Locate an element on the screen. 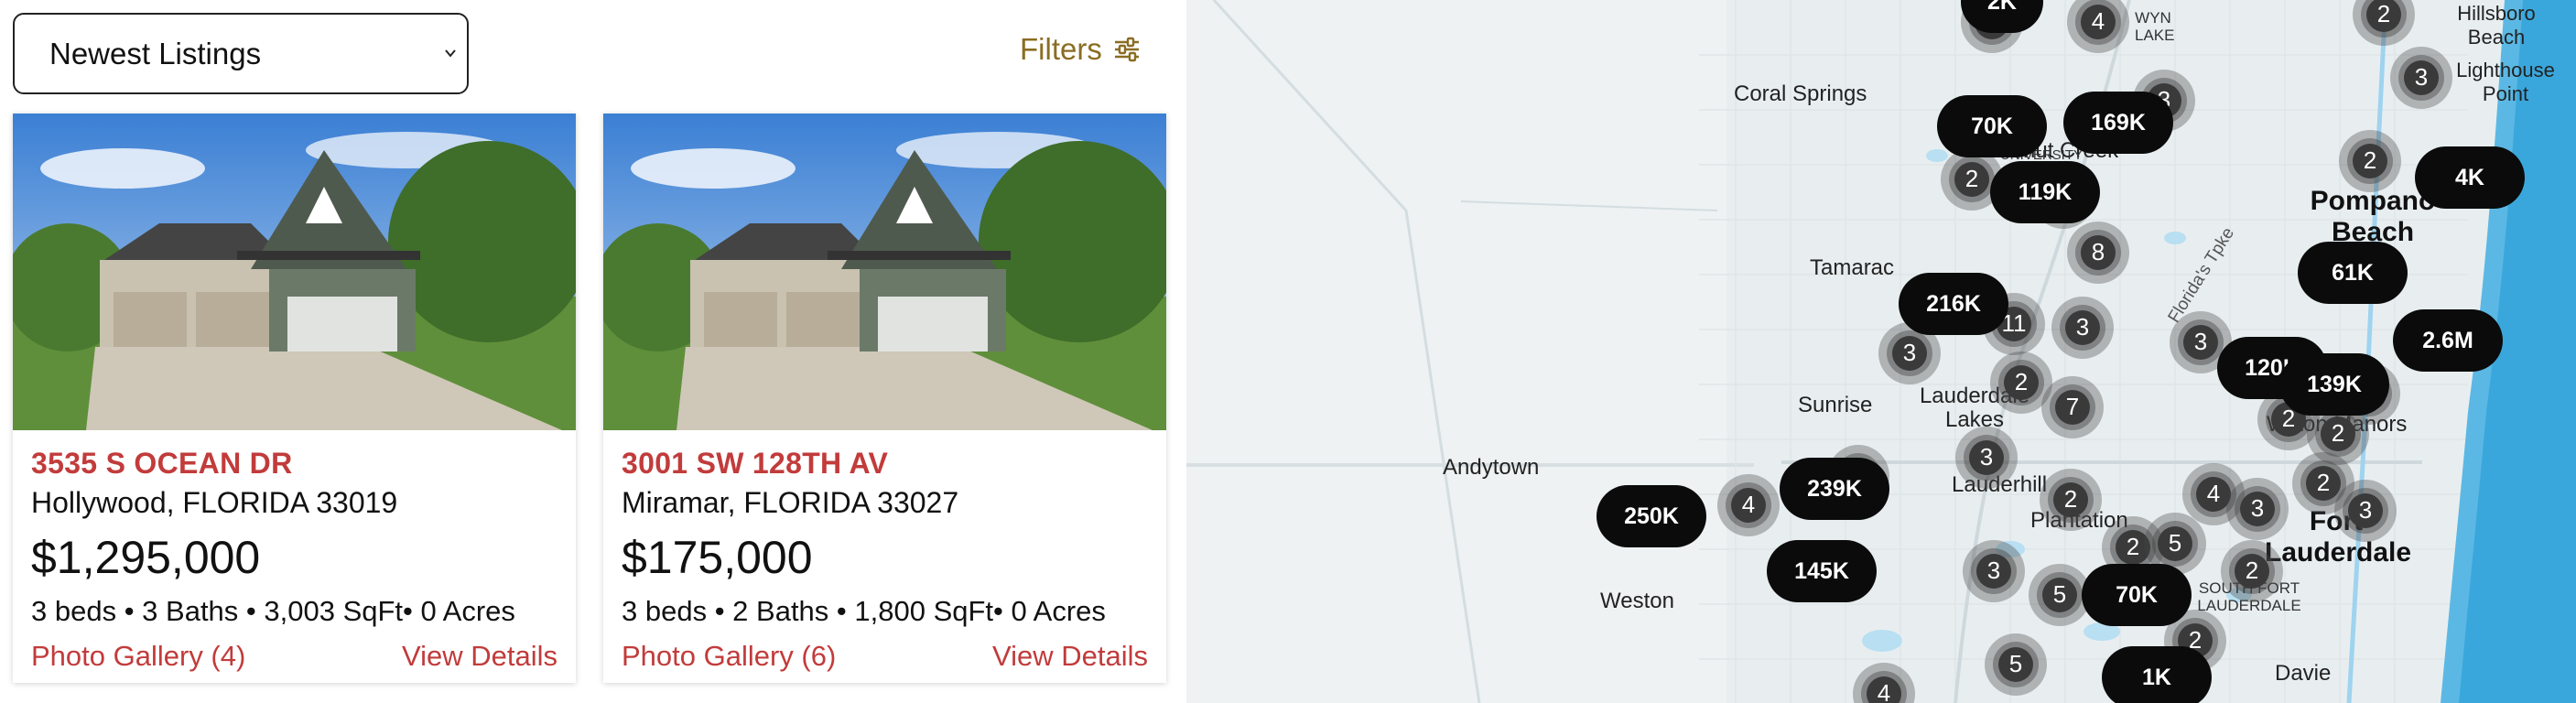 The width and height of the screenshot is (2576, 703). listing-specs: 3 beds • 2 Baths • 1,800 SqFt• 0 Acres is located at coordinates (864, 611).